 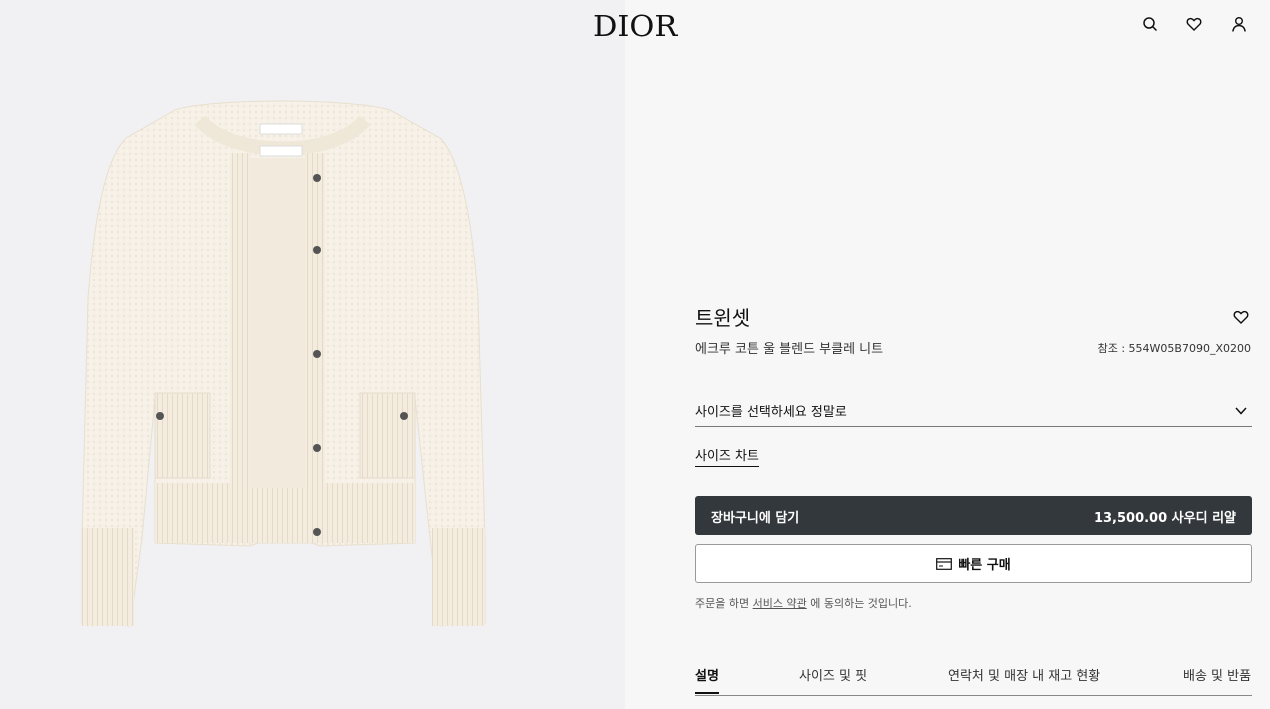 I want to click on product-tabs: 설명 사이즈 및 핏 연락처 및 매장 내 재고 현황 배송 및 반품, so click(x=973, y=679).